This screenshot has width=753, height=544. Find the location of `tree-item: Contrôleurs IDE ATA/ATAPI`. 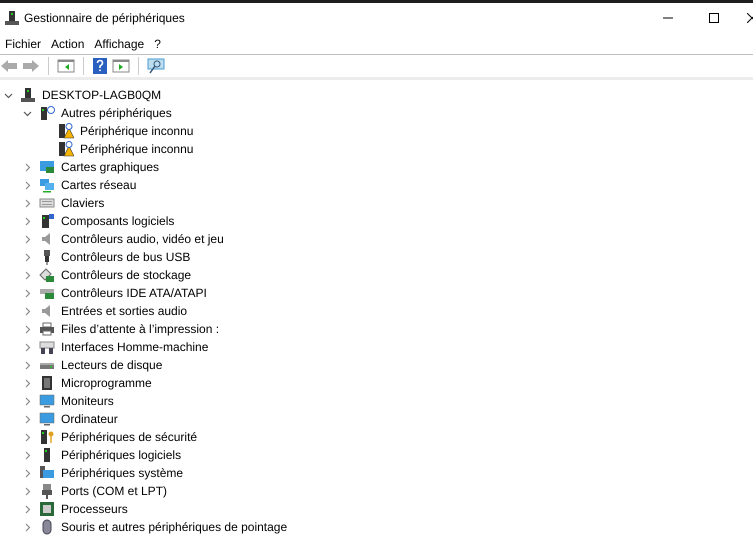

tree-item: Contrôleurs IDE ATA/ATAPI is located at coordinates (134, 293).